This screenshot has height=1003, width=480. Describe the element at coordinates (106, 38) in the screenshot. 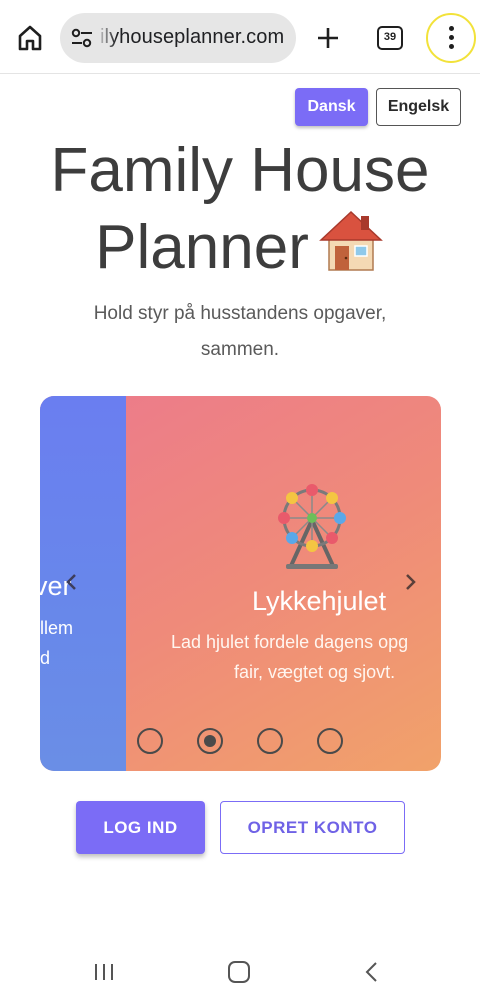

I see `url-fade` at that location.